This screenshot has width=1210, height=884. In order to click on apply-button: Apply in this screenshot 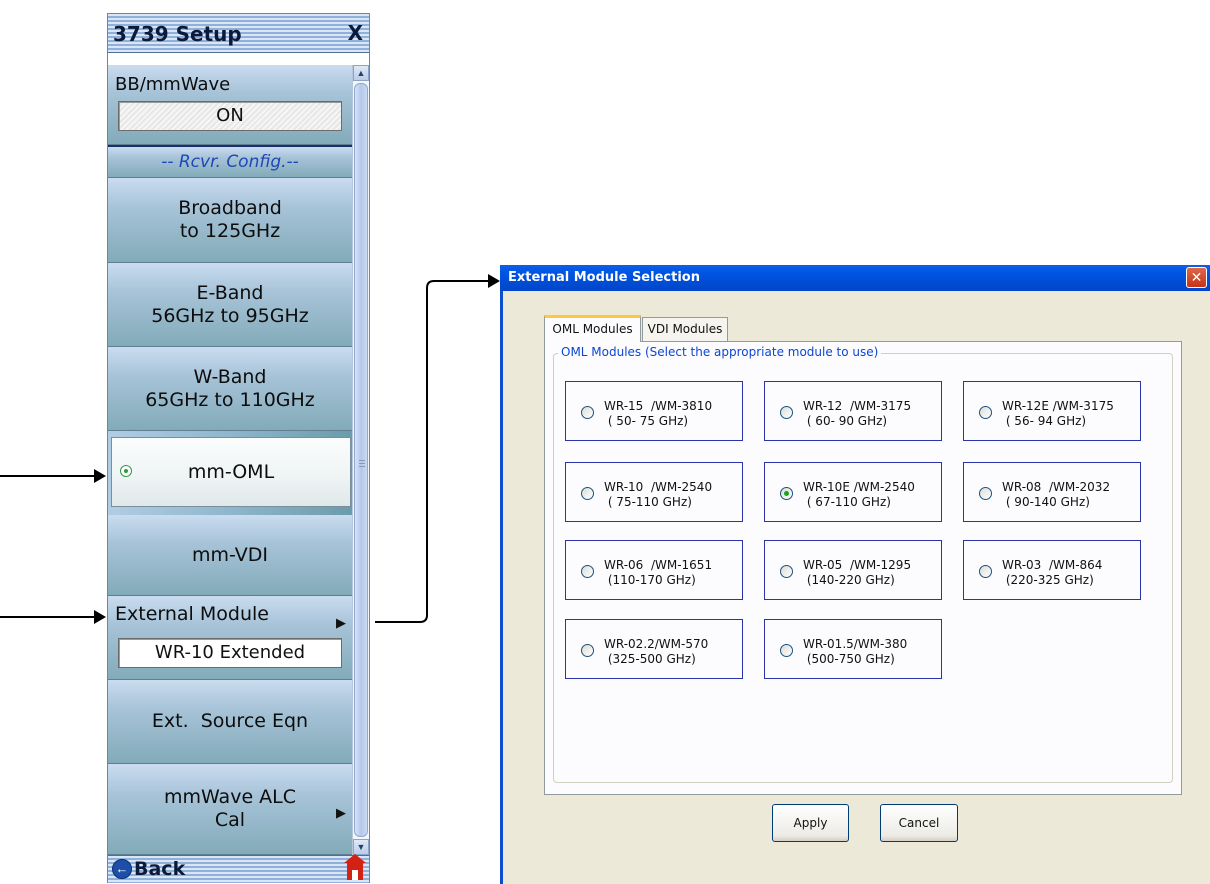, I will do `click(810, 823)`.